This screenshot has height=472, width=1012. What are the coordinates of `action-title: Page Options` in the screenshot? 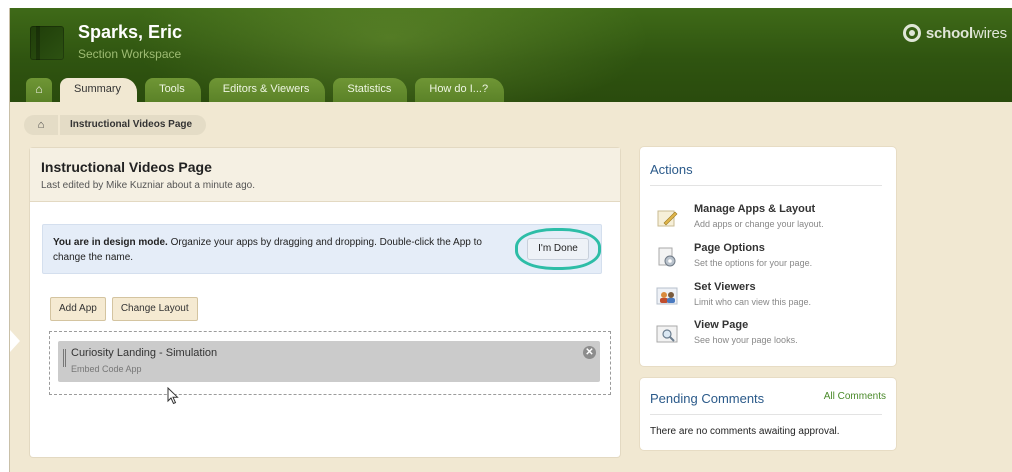 It's located at (729, 248).